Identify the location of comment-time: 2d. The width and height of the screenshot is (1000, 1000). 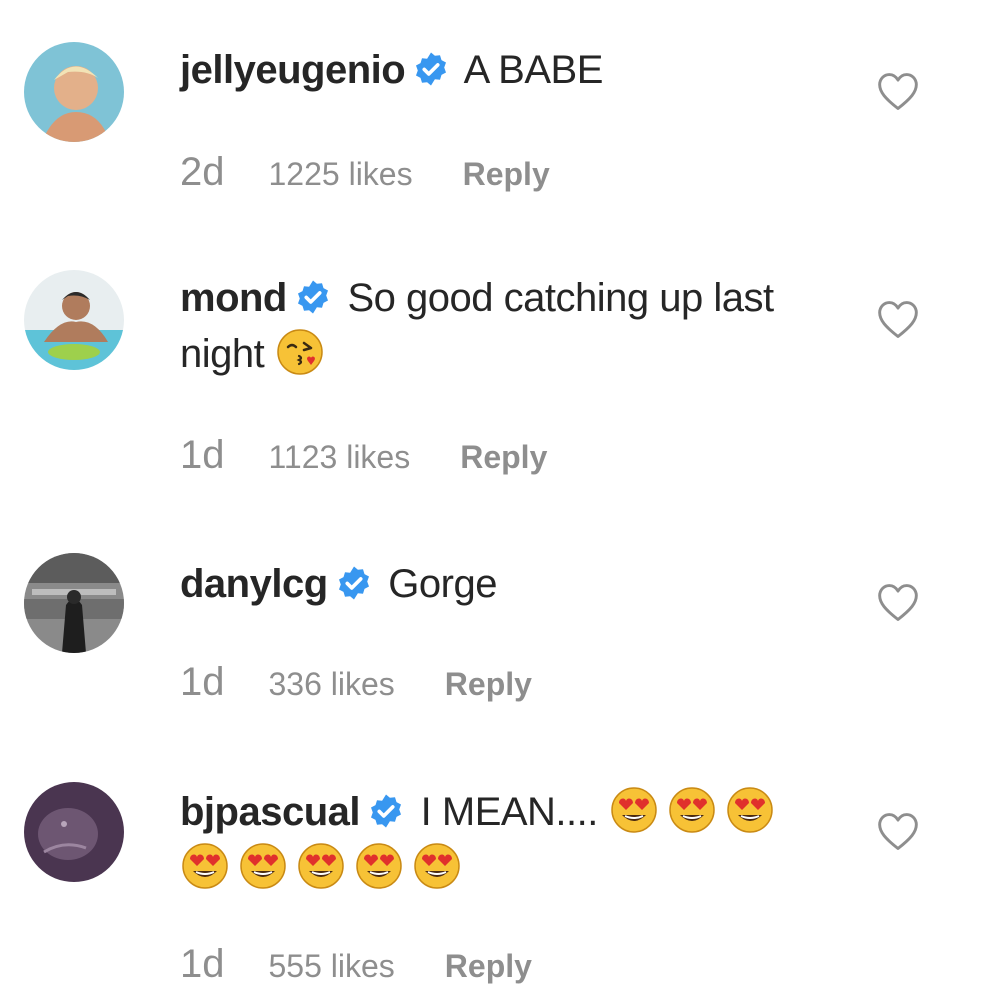
(202, 172).